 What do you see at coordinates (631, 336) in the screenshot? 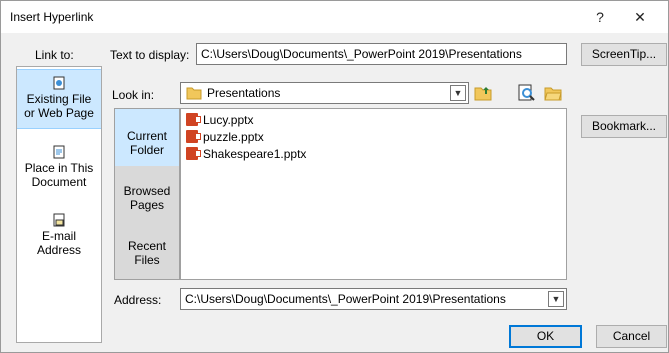
I see `cancel-button: Cancel` at bounding box center [631, 336].